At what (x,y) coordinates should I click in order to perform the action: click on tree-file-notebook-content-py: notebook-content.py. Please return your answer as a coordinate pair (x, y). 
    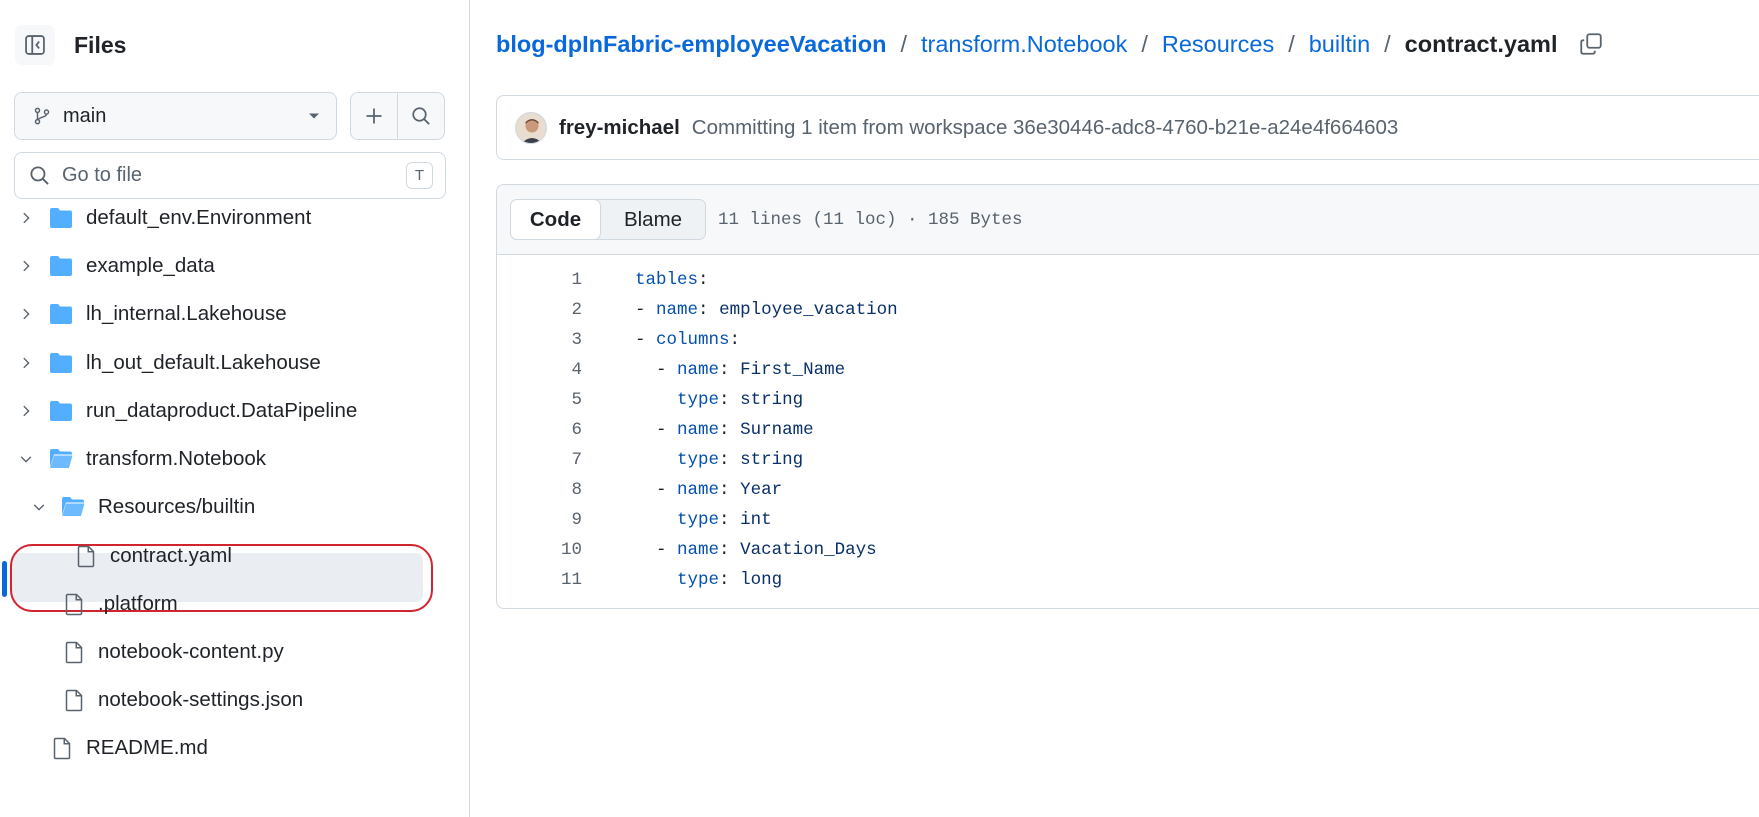
    Looking at the image, I should click on (235, 652).